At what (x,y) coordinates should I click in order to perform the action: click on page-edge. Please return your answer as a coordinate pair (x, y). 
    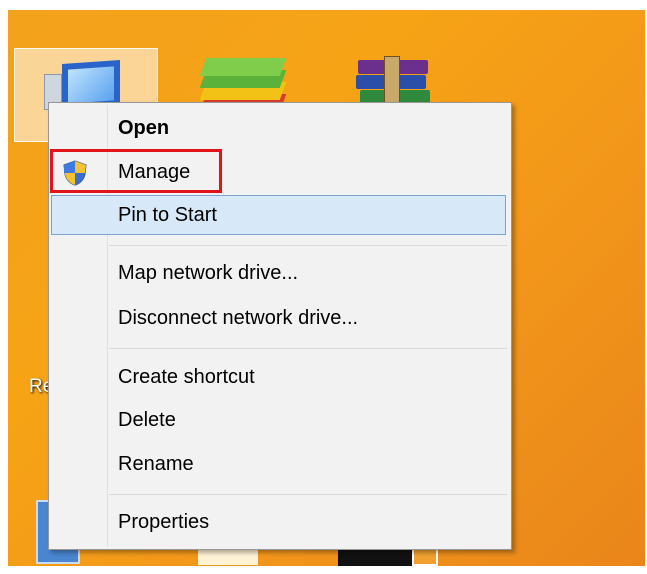
    Looking at the image, I should click on (4, 287).